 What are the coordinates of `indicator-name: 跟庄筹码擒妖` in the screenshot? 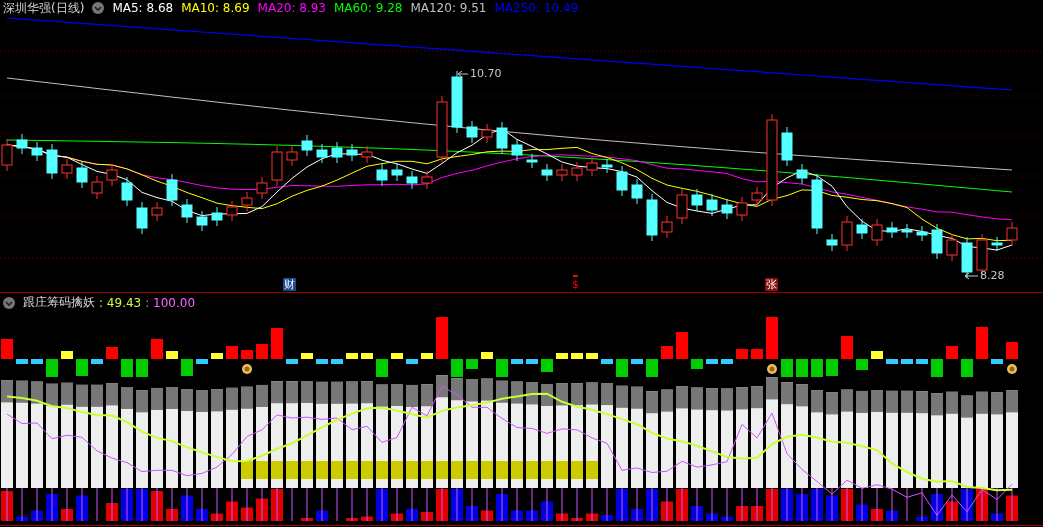 It's located at (59, 302).